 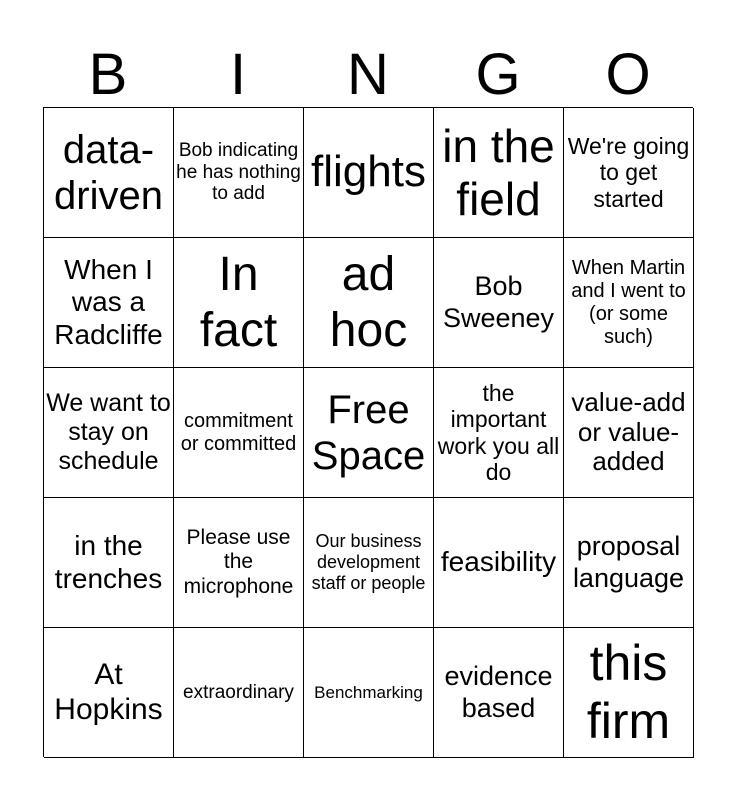 I want to click on header-letter-b: B, so click(x=108, y=74).